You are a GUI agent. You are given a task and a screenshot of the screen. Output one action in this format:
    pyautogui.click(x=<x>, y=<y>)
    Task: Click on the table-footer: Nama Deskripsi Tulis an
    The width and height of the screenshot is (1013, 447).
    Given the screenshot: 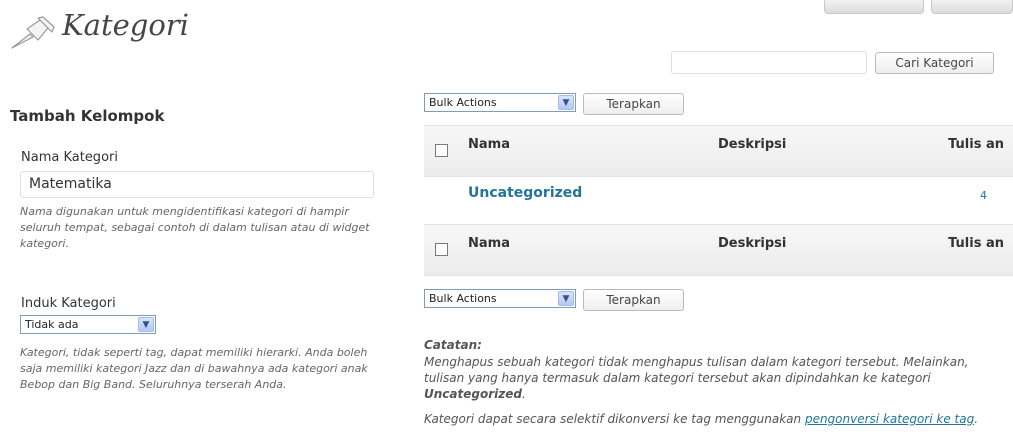 What is the action you would take?
    pyautogui.click(x=718, y=250)
    